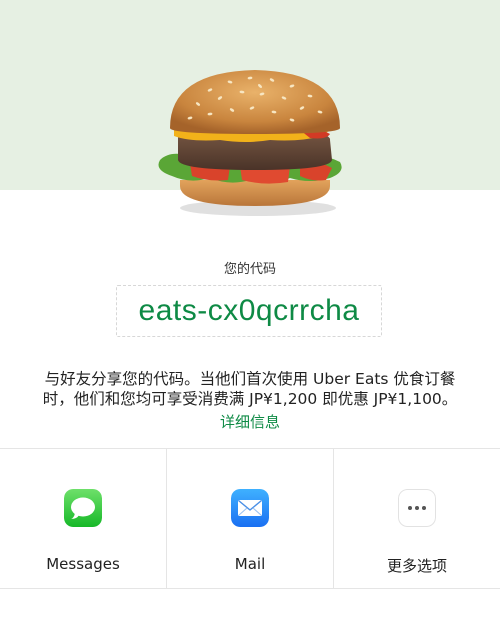  I want to click on share-mail-button: Mail, so click(250, 518).